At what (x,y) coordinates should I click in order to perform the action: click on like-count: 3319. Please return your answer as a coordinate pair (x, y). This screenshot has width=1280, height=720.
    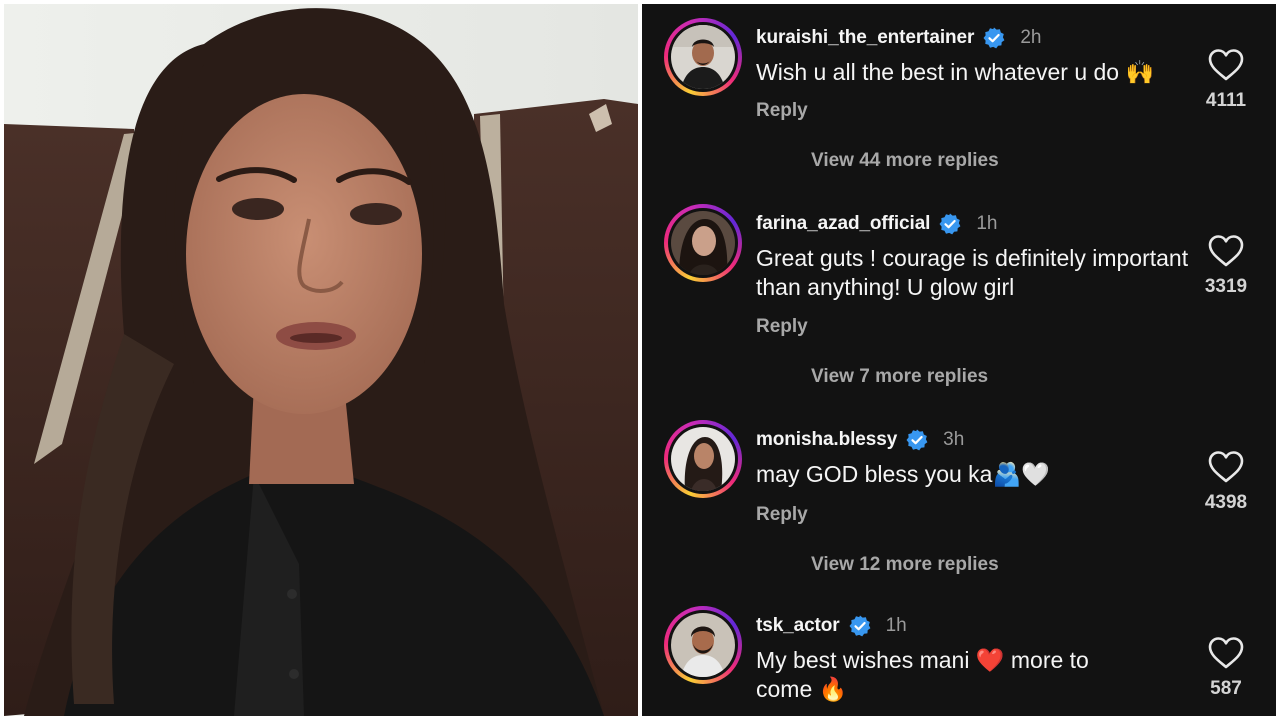
    Looking at the image, I should click on (1226, 286).